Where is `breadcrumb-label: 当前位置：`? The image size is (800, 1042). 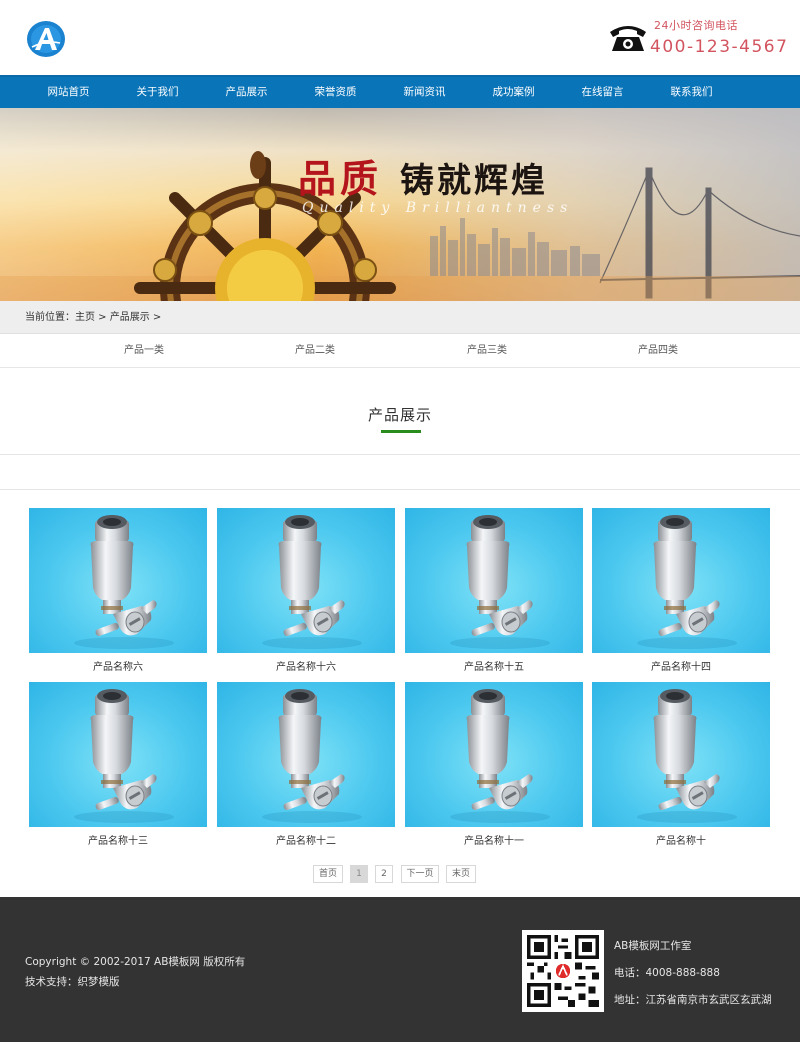 breadcrumb-label: 当前位置： is located at coordinates (50, 317).